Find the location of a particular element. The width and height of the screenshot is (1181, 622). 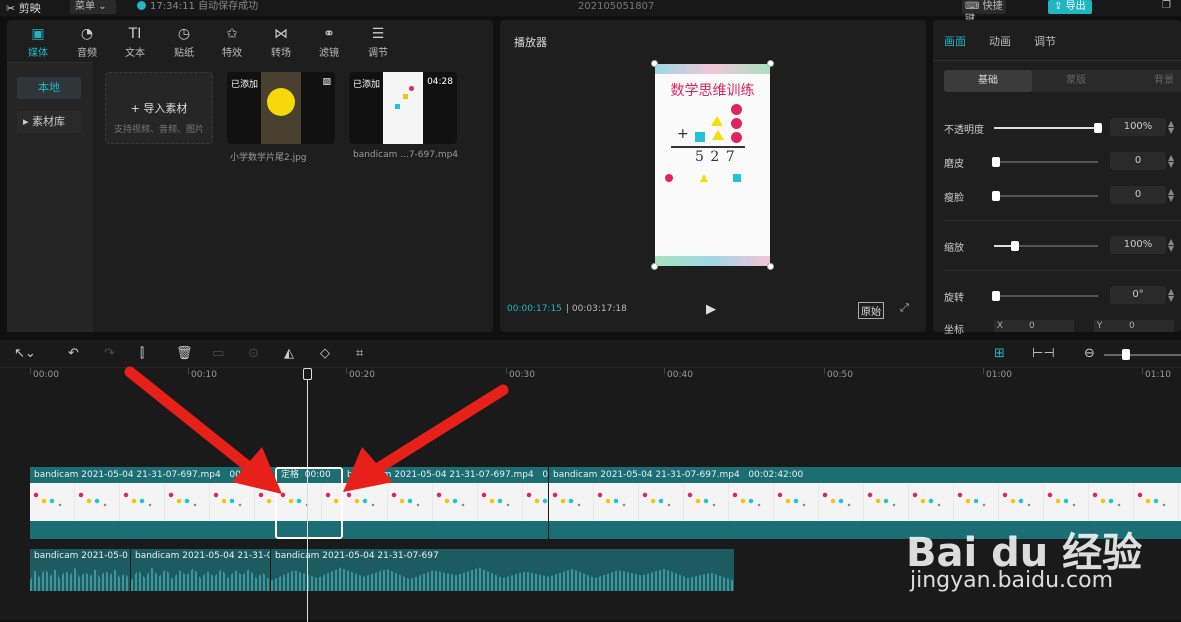

watermark-url: jingyan.baidu.com is located at coordinates (1012, 580).